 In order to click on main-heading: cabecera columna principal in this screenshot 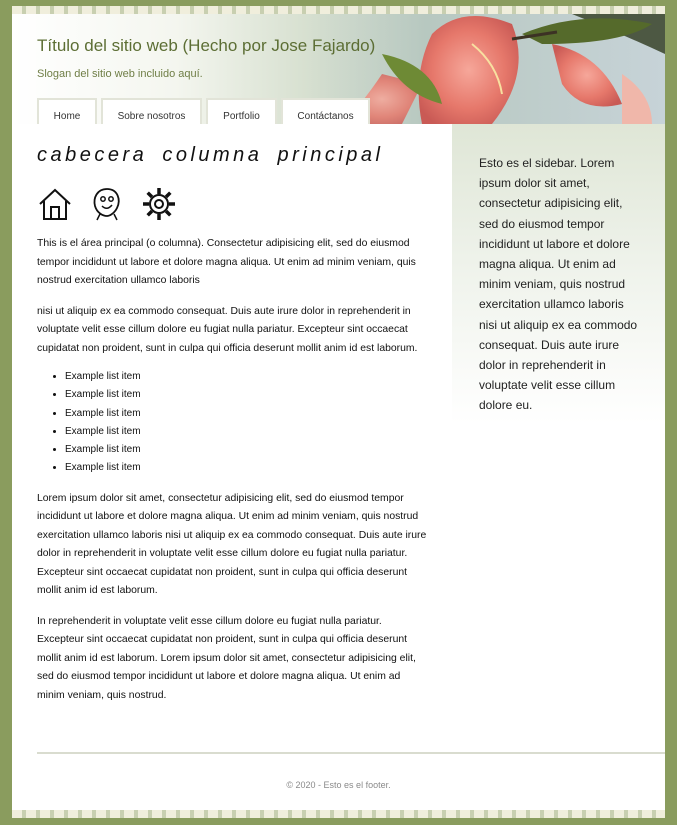, I will do `click(210, 155)`.